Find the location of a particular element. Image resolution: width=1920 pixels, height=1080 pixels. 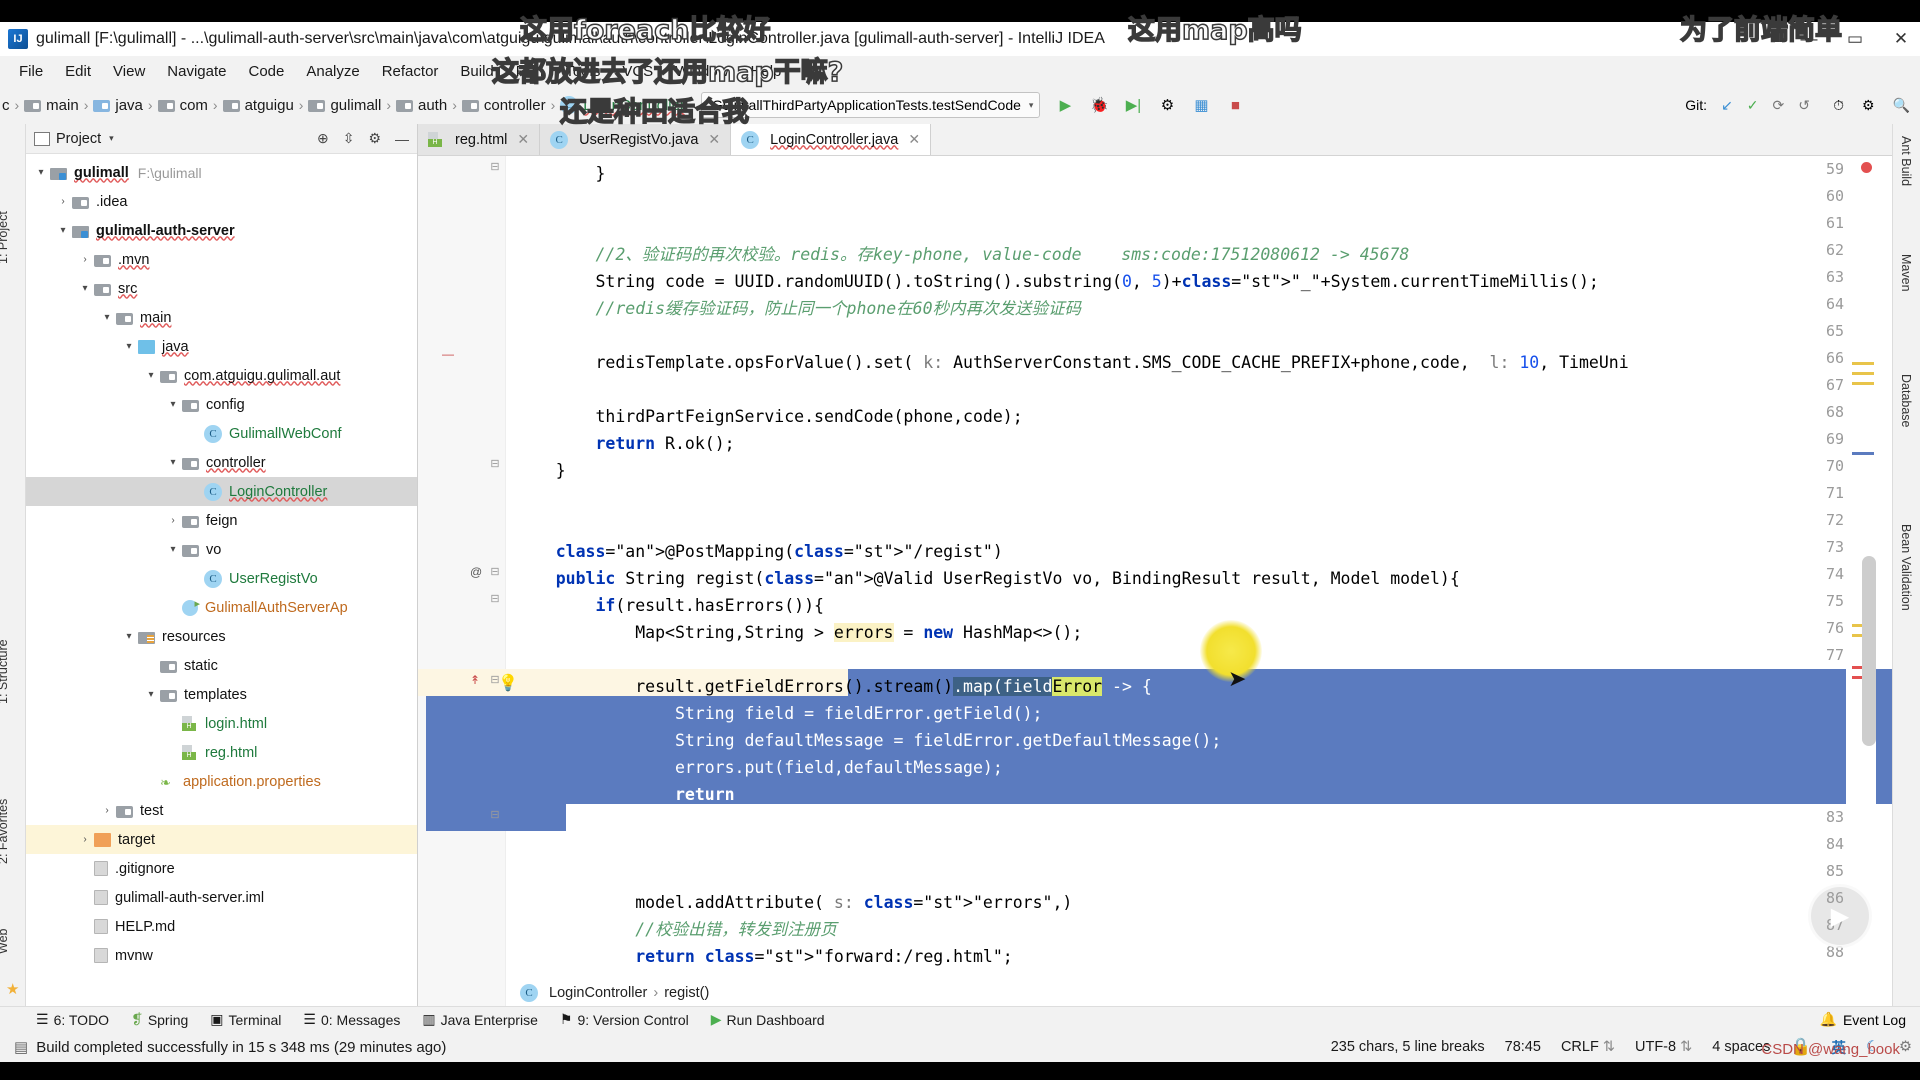

editor-marker-column is located at coordinates (1861, 581).